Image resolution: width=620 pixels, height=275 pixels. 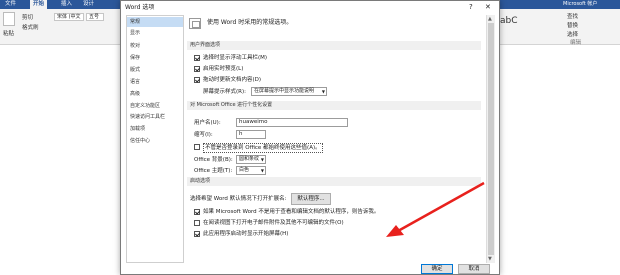 What do you see at coordinates (572, 16) in the screenshot?
I see `find-button: 查找` at bounding box center [572, 16].